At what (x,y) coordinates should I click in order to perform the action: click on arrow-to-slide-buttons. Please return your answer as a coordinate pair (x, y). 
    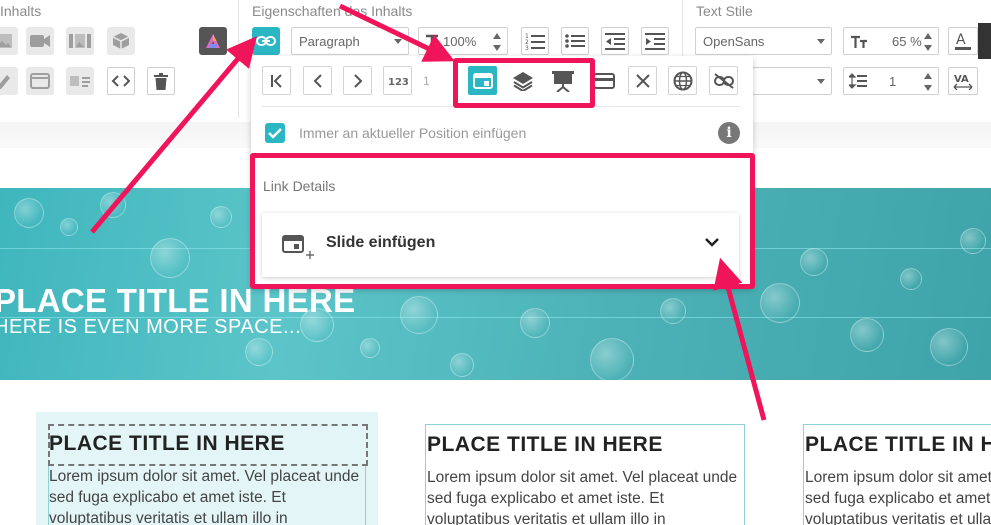
    Looking at the image, I should click on (396, 32).